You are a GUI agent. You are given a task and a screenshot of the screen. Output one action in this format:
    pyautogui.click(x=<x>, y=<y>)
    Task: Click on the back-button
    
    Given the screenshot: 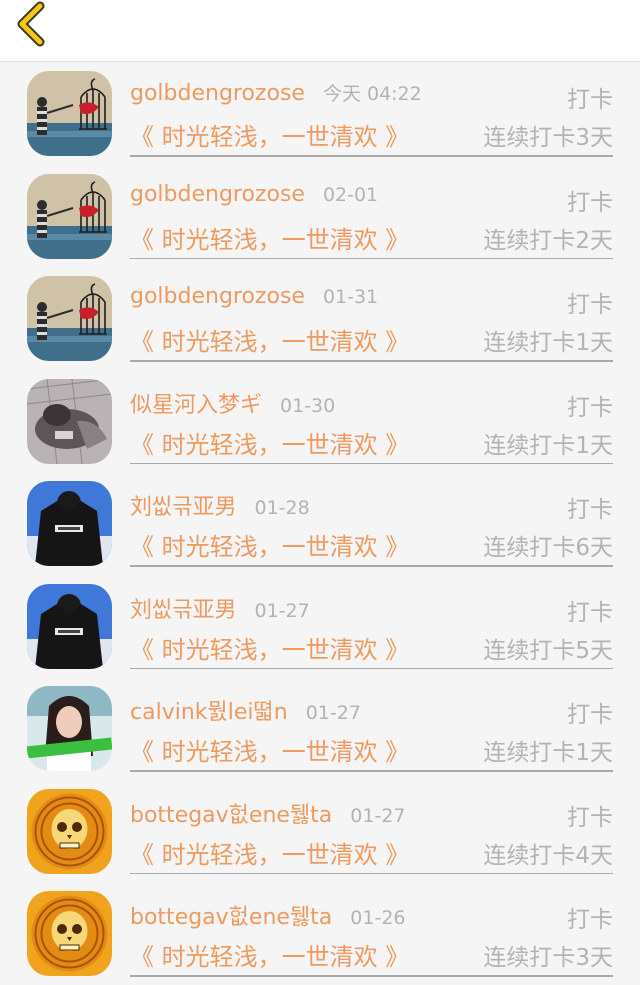 What is the action you would take?
    pyautogui.click(x=34, y=25)
    